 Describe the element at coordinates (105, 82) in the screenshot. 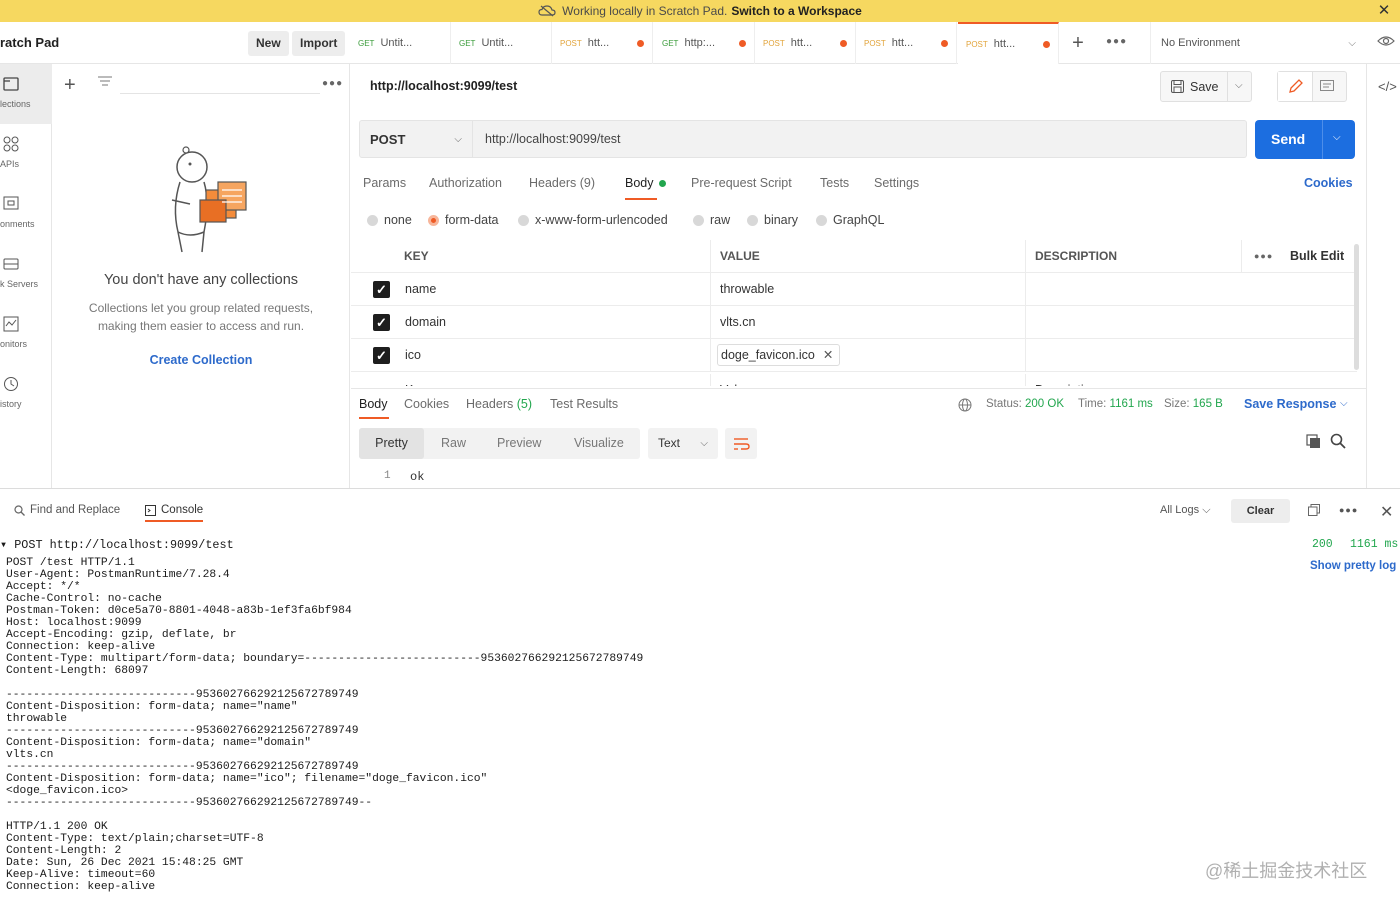

I see `filter-icon` at that location.